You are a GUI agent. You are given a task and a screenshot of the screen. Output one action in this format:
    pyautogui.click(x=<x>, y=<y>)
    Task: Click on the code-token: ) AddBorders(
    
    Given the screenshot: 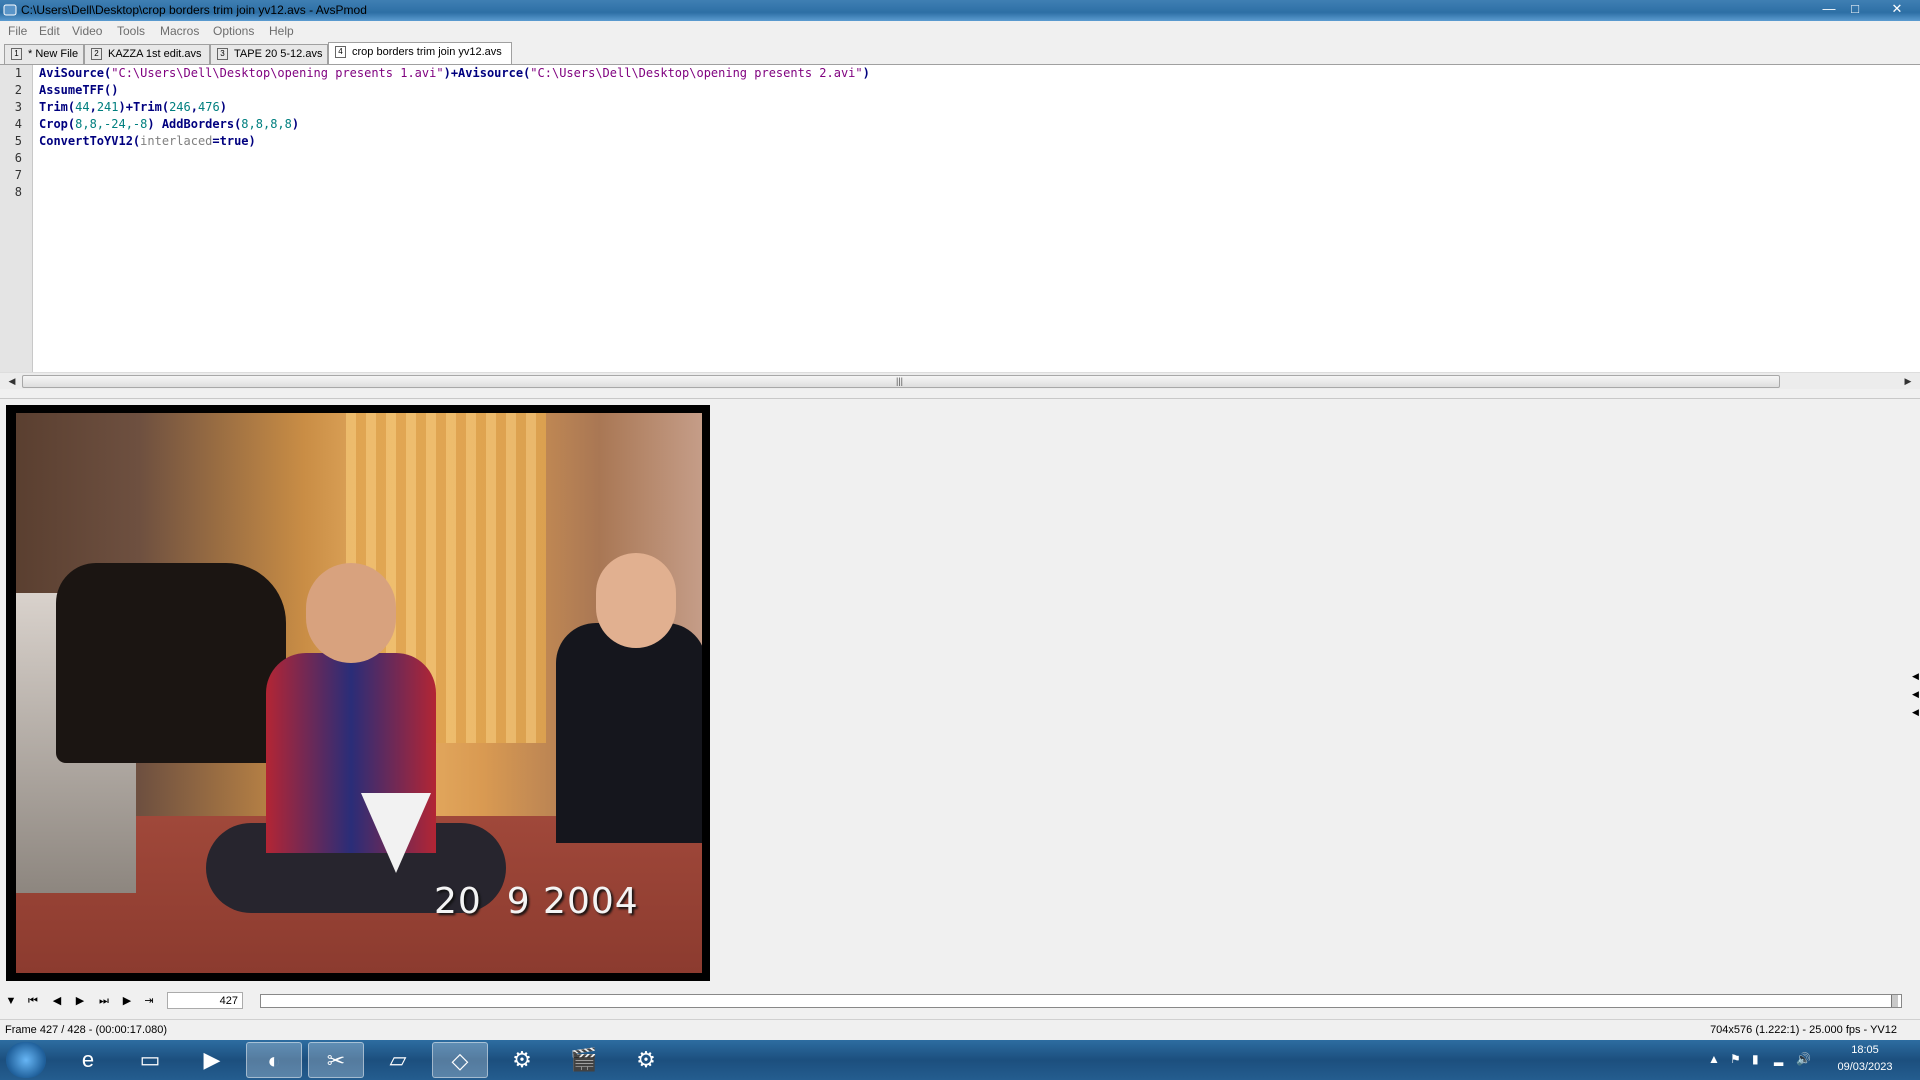 What is the action you would take?
    pyautogui.click(x=194, y=124)
    